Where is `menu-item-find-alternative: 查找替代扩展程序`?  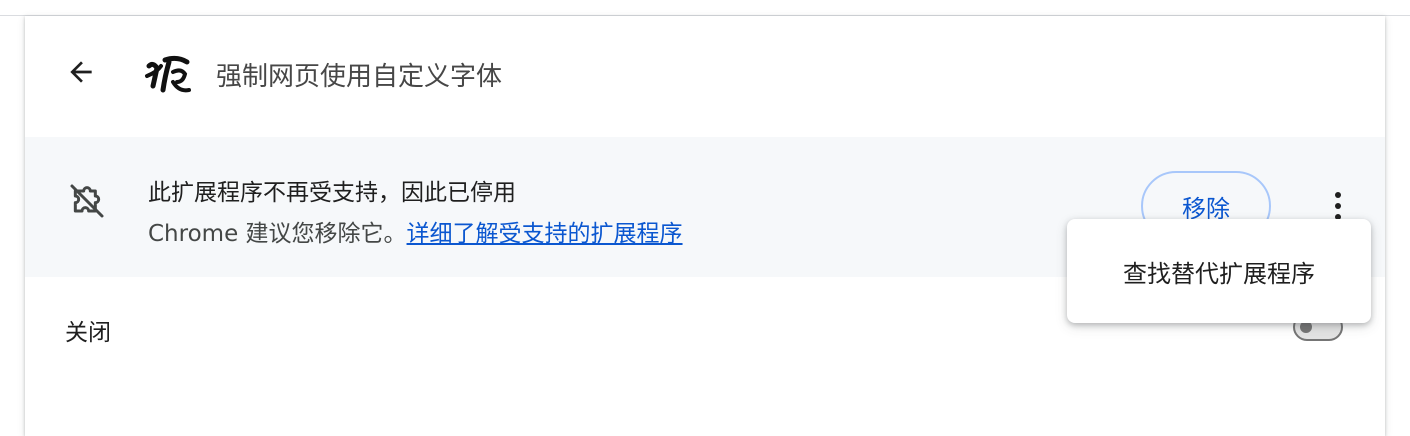 menu-item-find-alternative: 查找替代扩展程序 is located at coordinates (1219, 271).